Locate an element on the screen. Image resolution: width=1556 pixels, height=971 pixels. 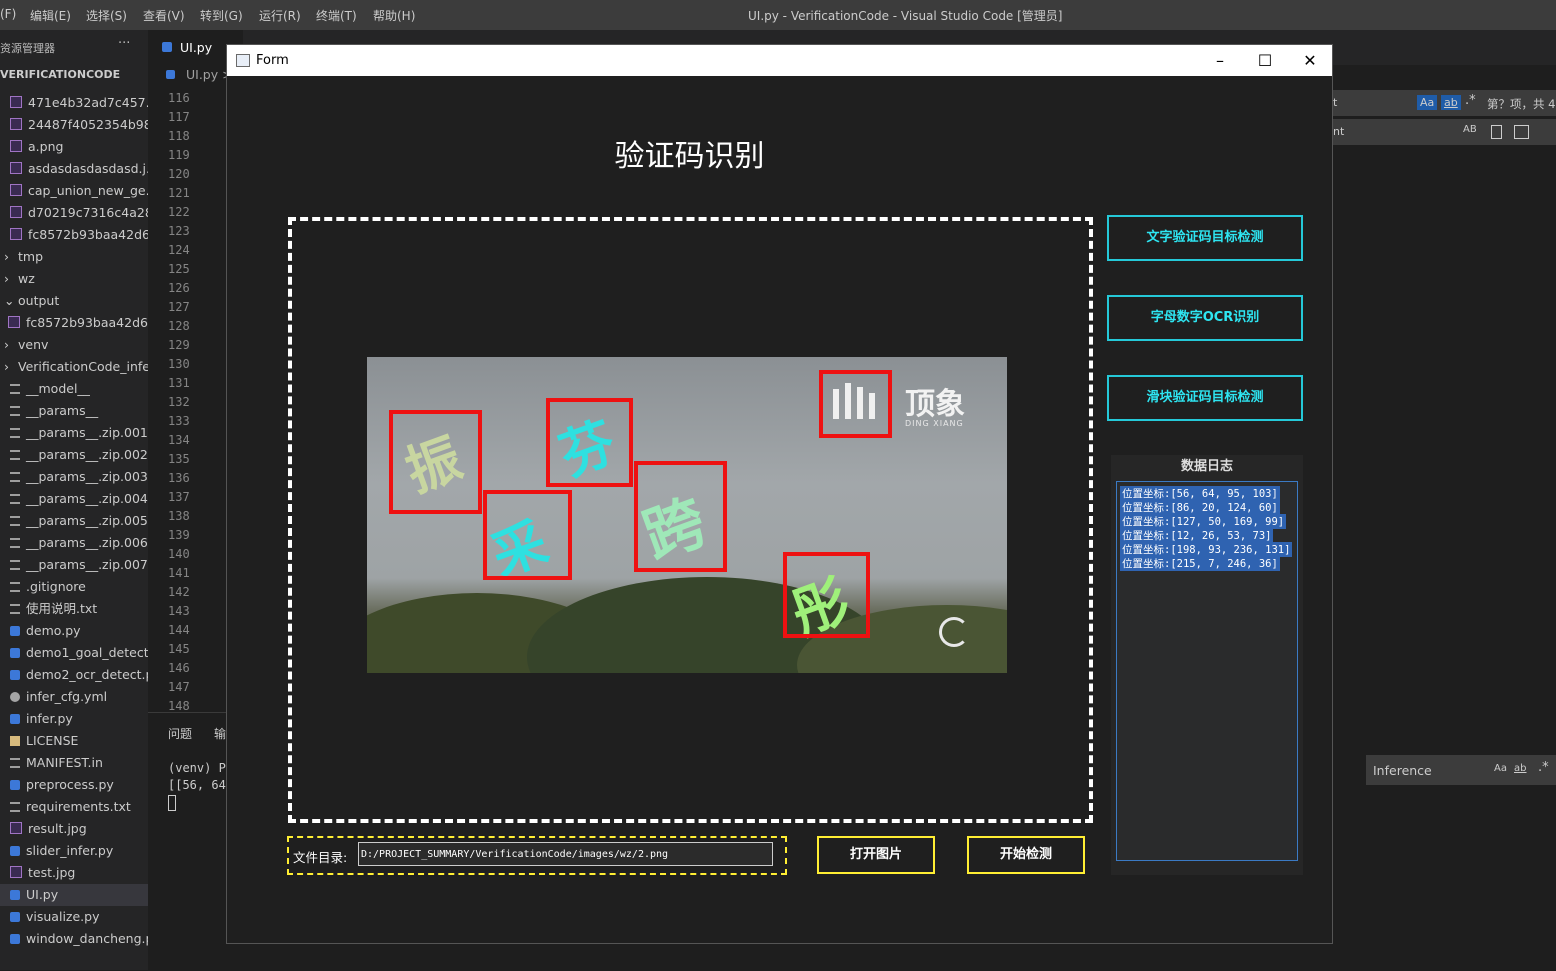
license-file-icon is located at coordinates (15, 741).